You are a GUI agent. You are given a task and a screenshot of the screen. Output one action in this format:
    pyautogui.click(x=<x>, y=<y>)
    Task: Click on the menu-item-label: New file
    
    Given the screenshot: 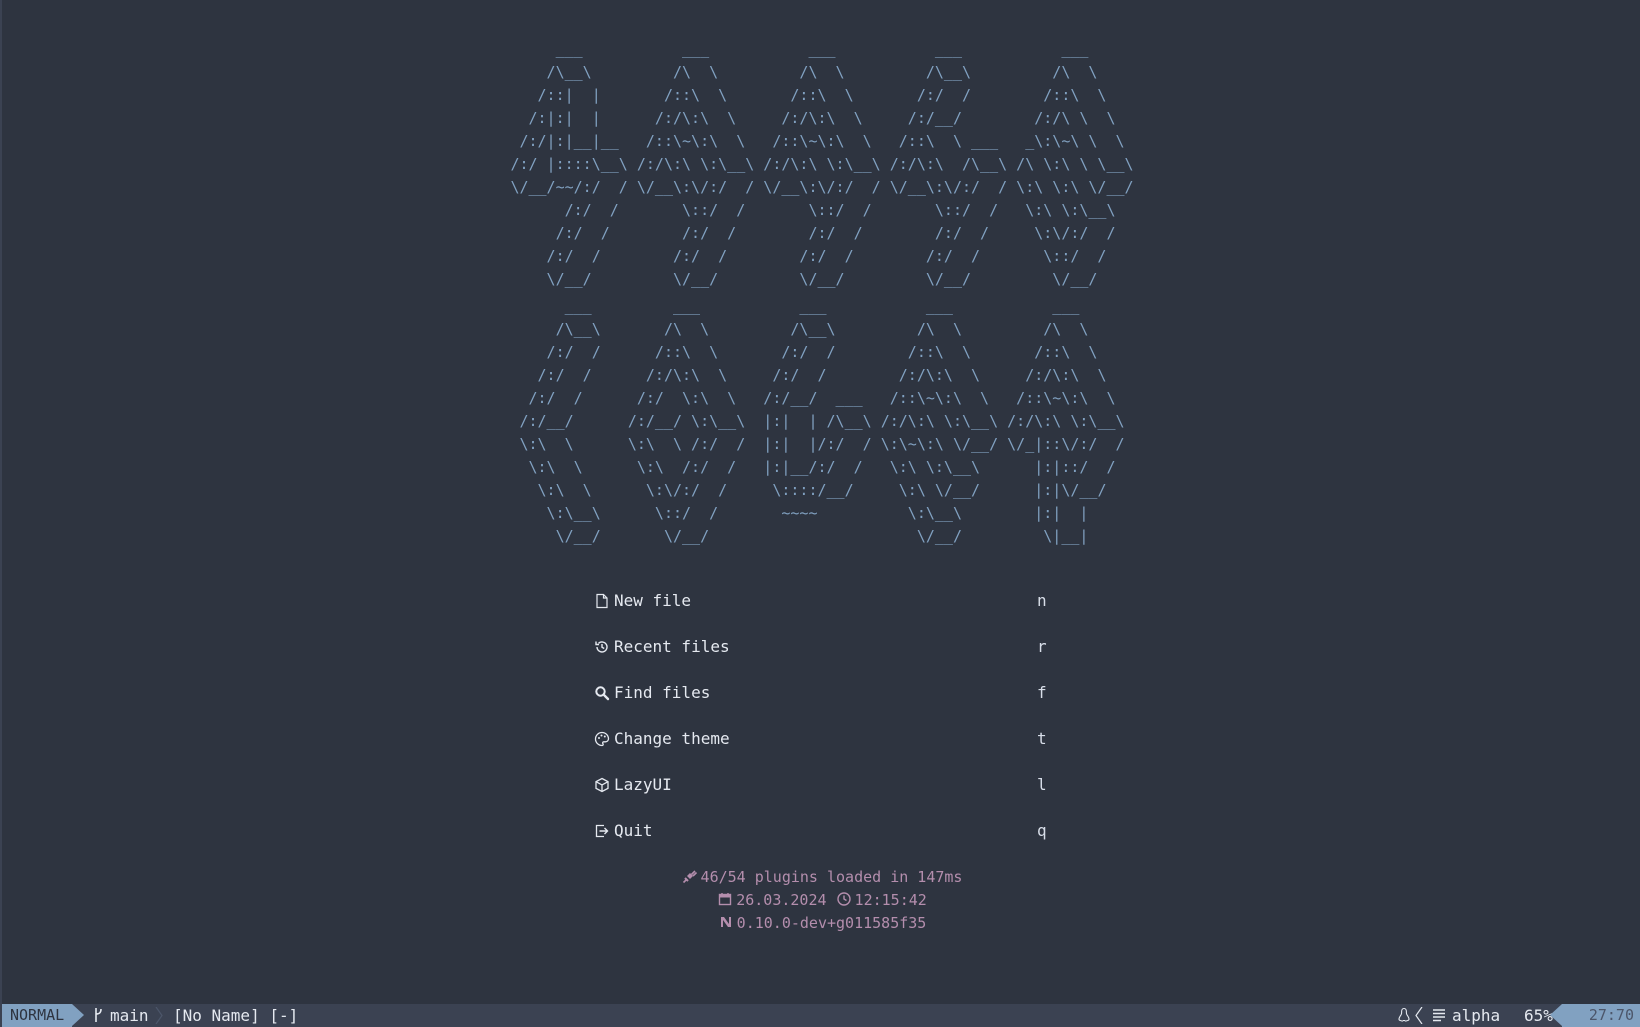 What is the action you would take?
    pyautogui.click(x=653, y=600)
    